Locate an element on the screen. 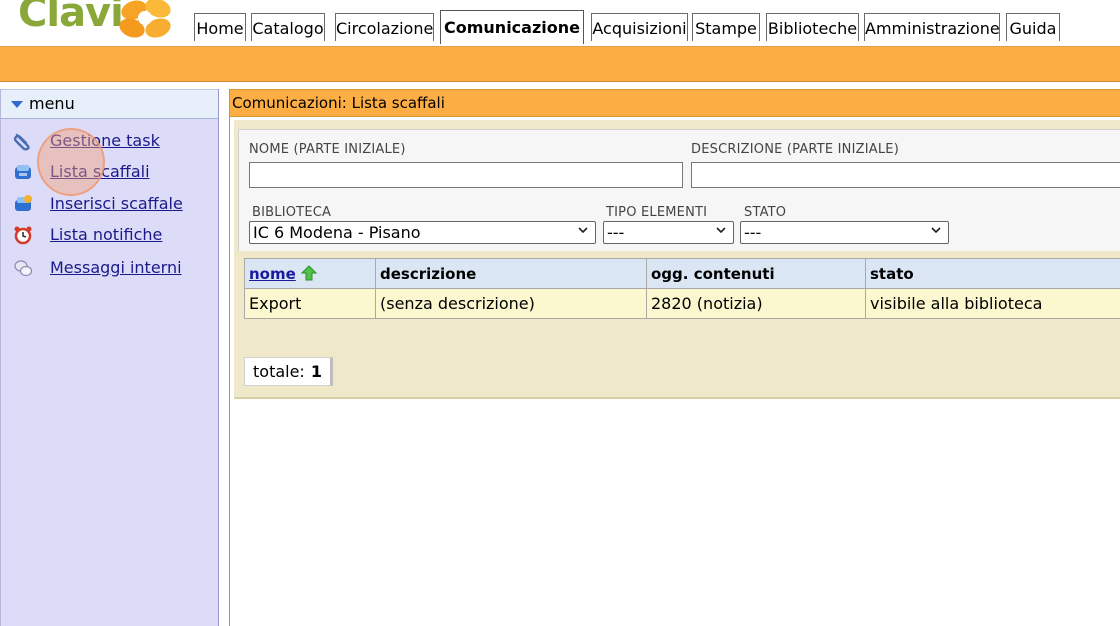  tab-stampe: Stampe is located at coordinates (726, 27).